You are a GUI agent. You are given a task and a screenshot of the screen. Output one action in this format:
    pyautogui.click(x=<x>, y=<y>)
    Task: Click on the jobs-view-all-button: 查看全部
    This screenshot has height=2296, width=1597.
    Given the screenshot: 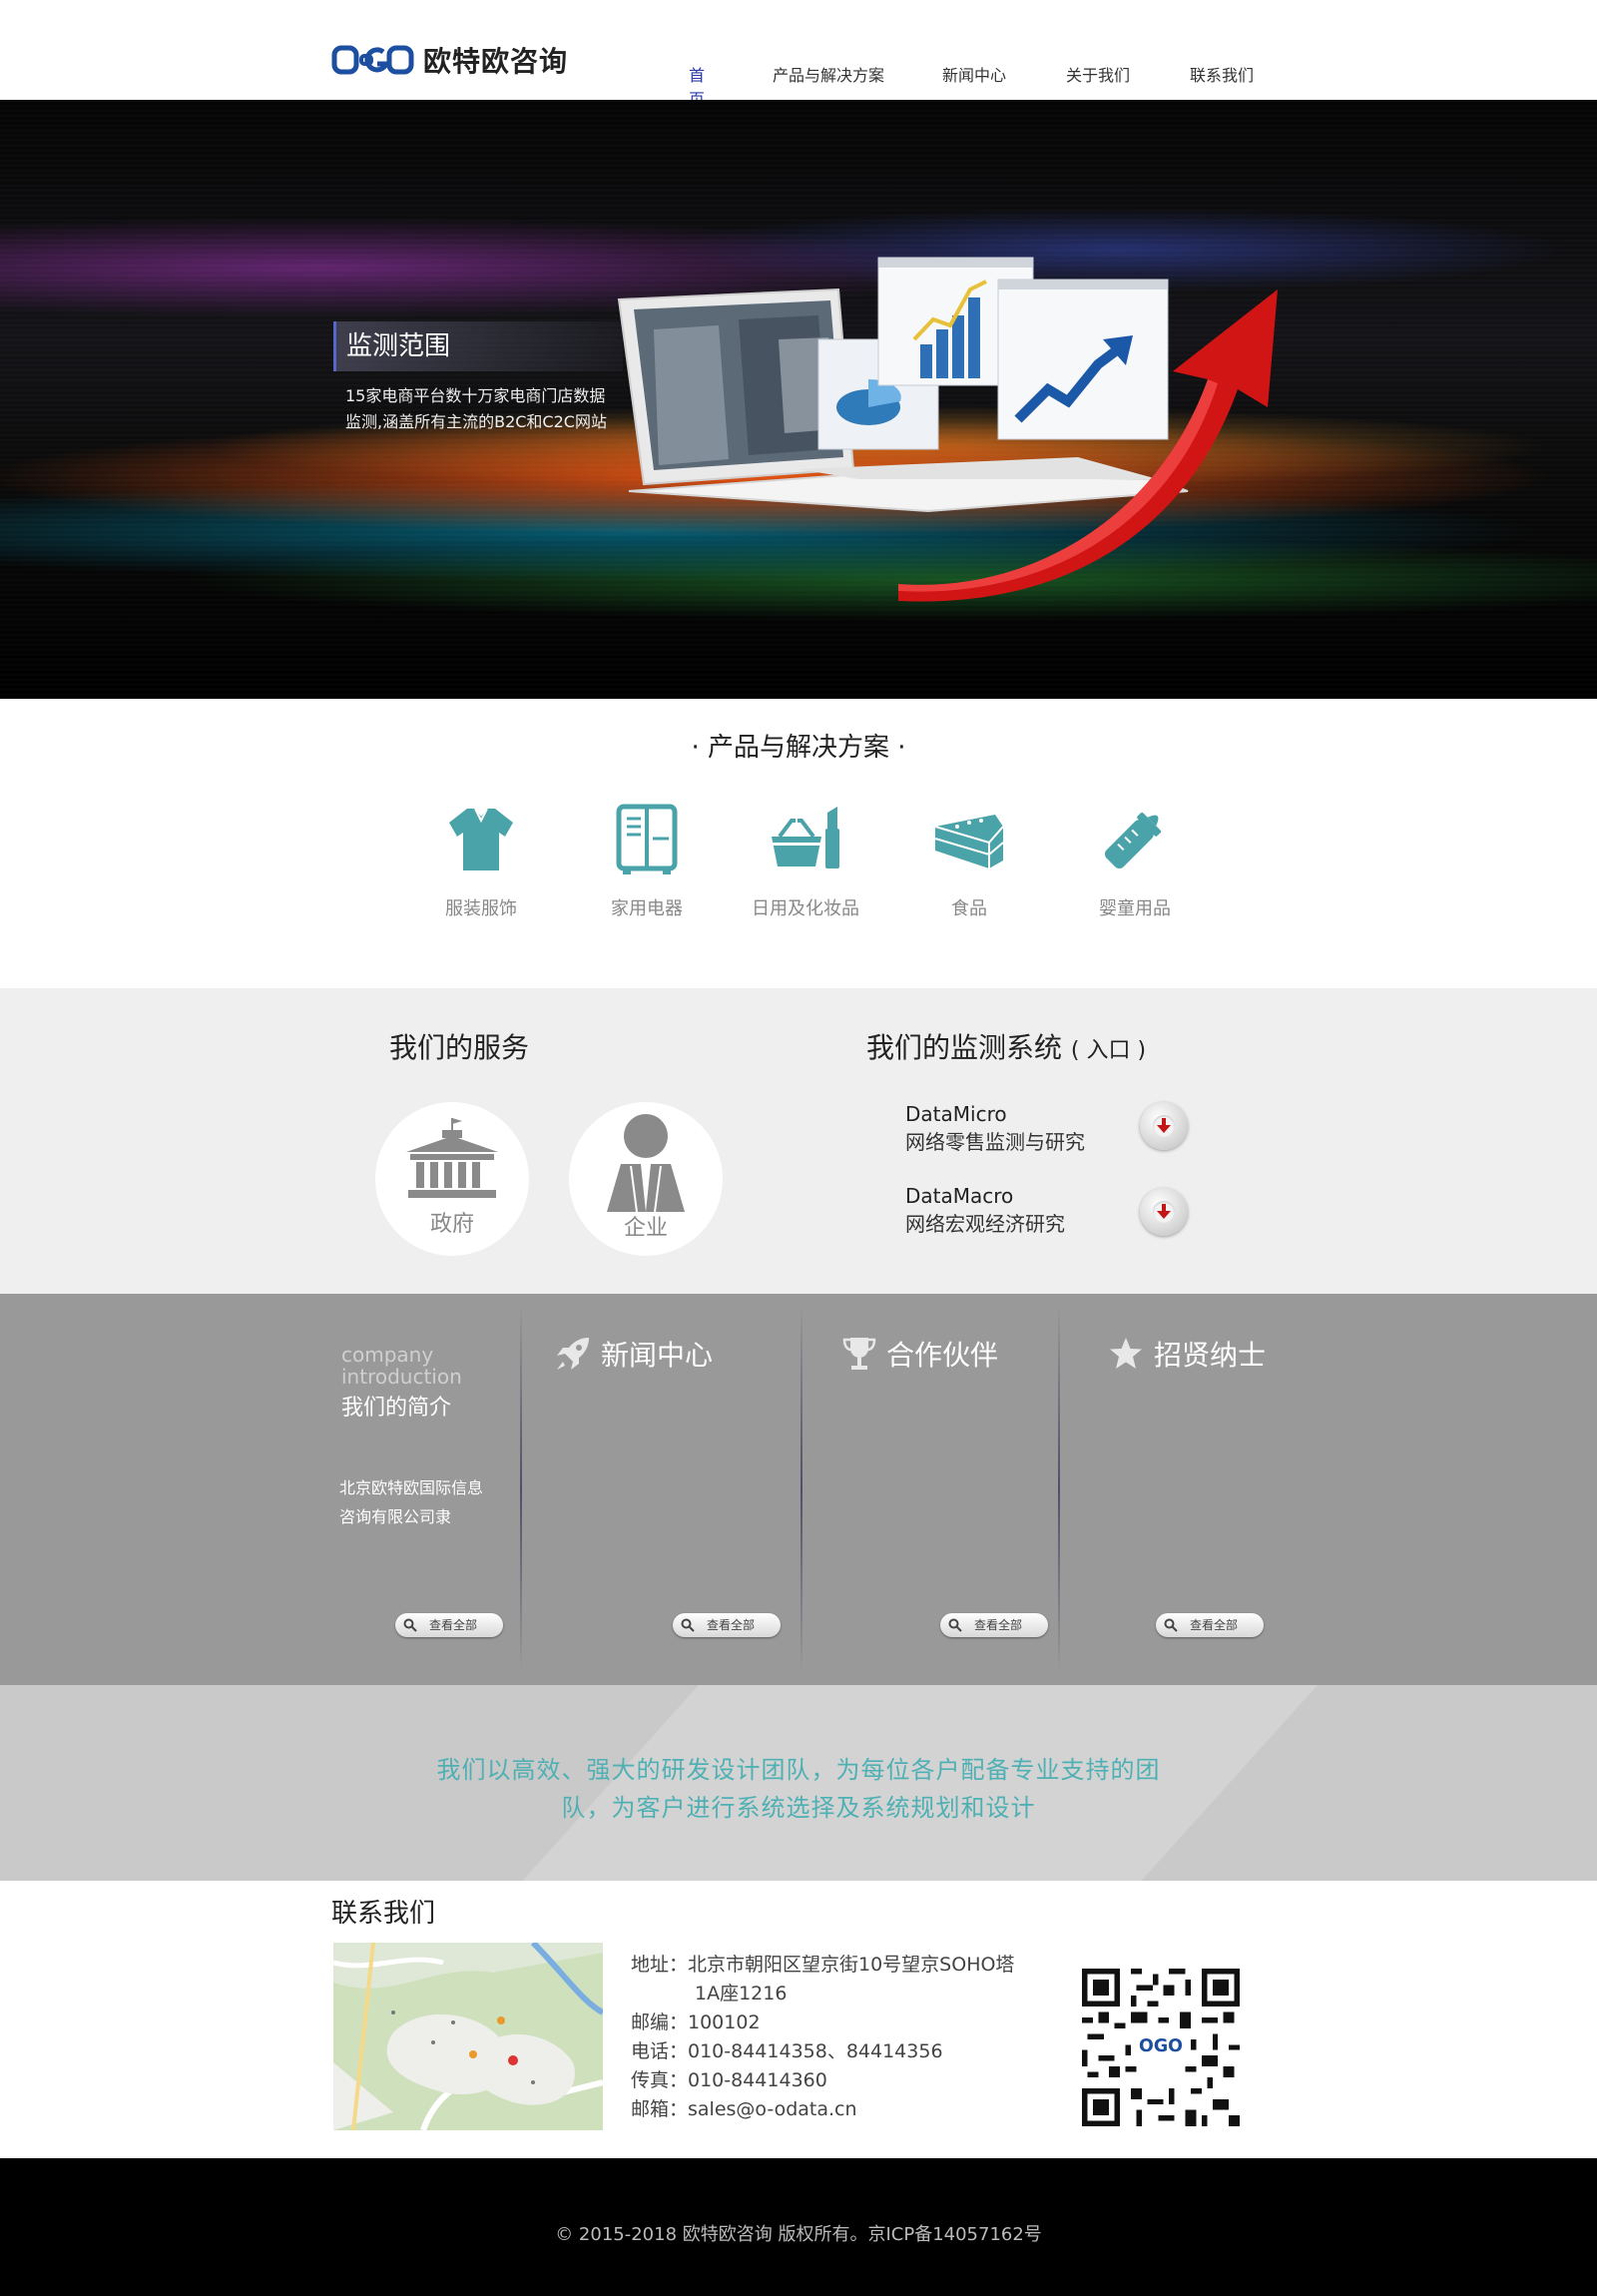 What is the action you would take?
    pyautogui.click(x=1210, y=1625)
    